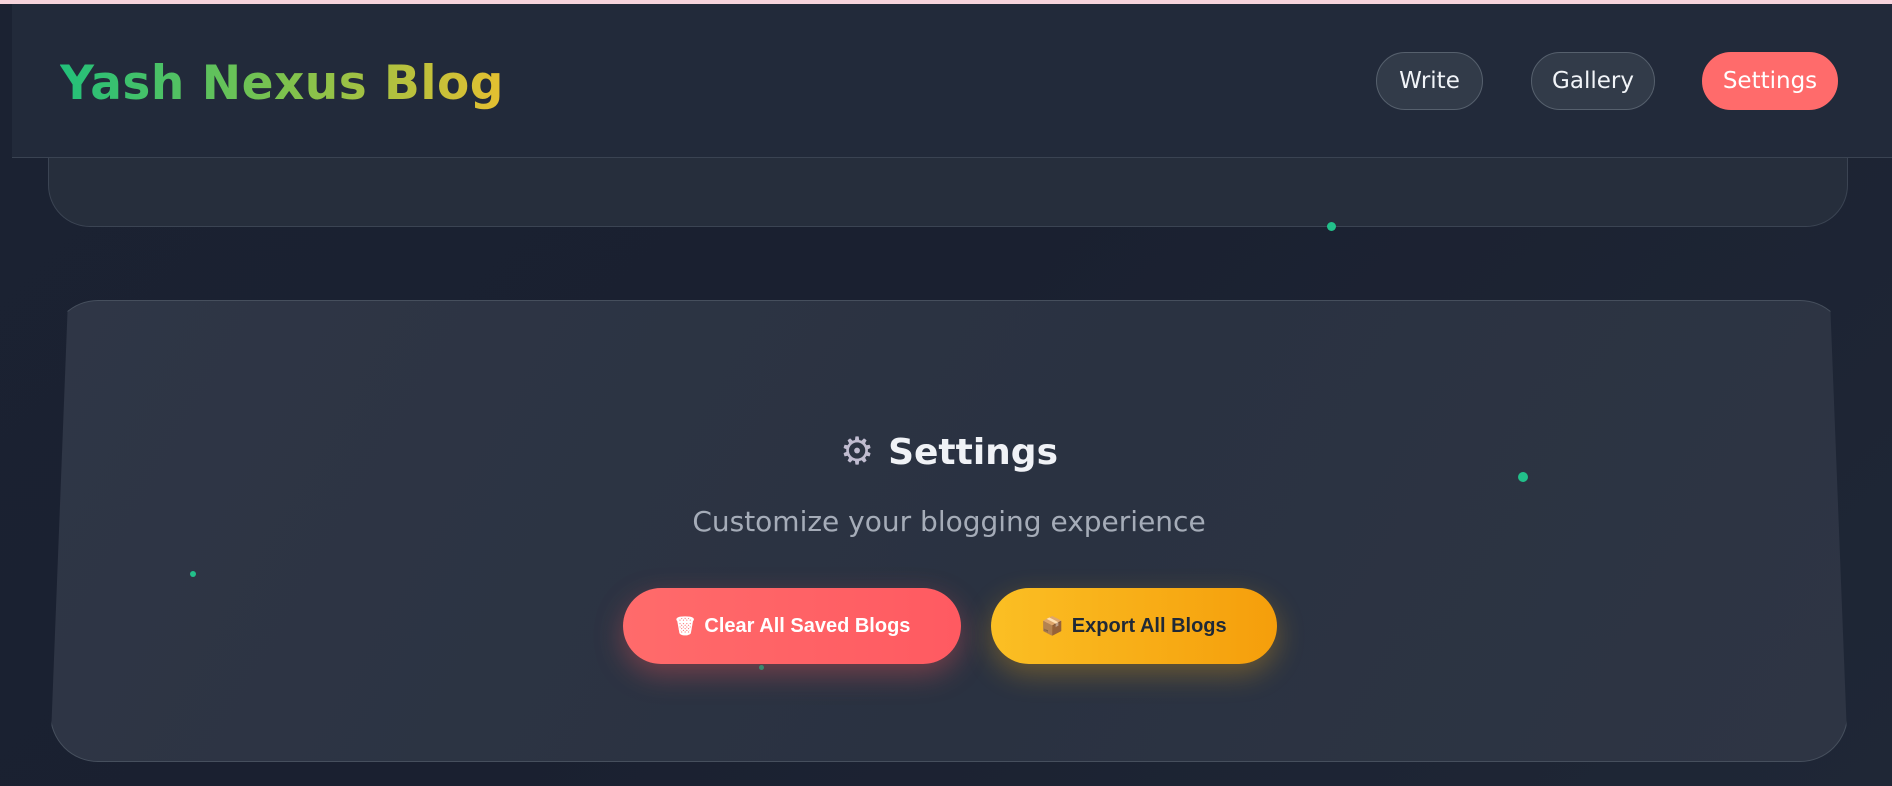 The width and height of the screenshot is (1892, 786). Describe the element at coordinates (1429, 81) in the screenshot. I see `nav-write-button: Write` at that location.